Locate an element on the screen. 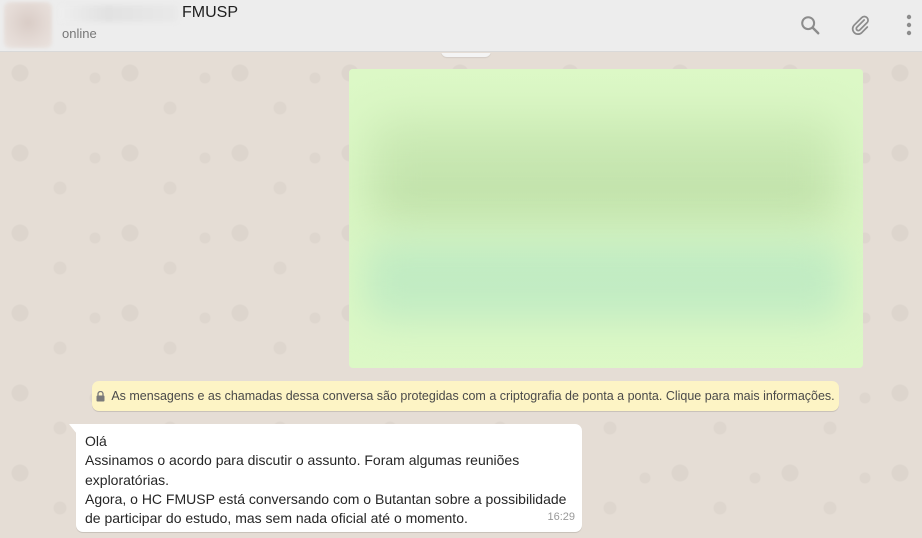 The image size is (922, 538). menu-dots-icon is located at coordinates (909, 25).